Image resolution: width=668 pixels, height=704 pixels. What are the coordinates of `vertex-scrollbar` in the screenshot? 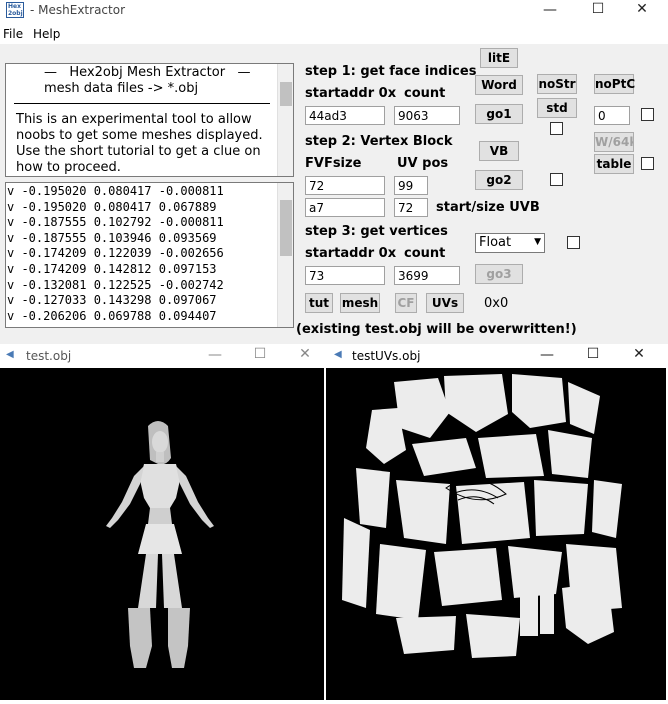 It's located at (285, 255).